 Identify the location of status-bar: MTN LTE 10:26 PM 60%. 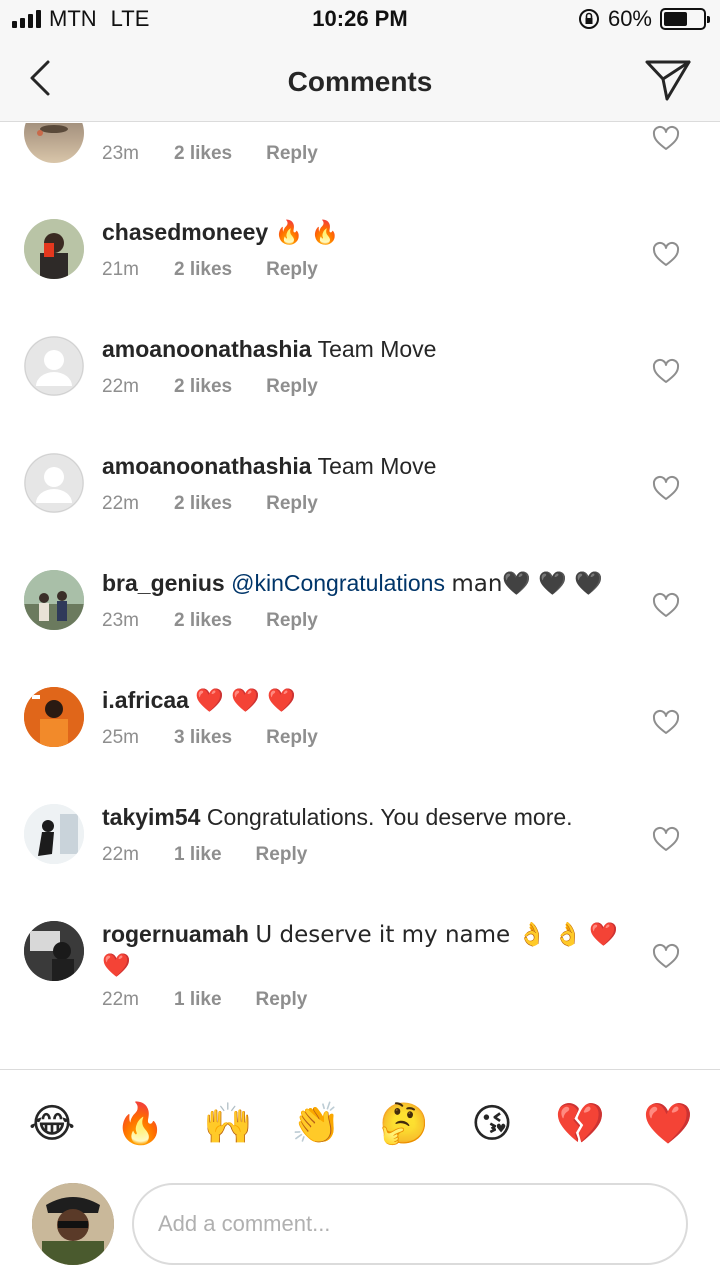
(360, 20).